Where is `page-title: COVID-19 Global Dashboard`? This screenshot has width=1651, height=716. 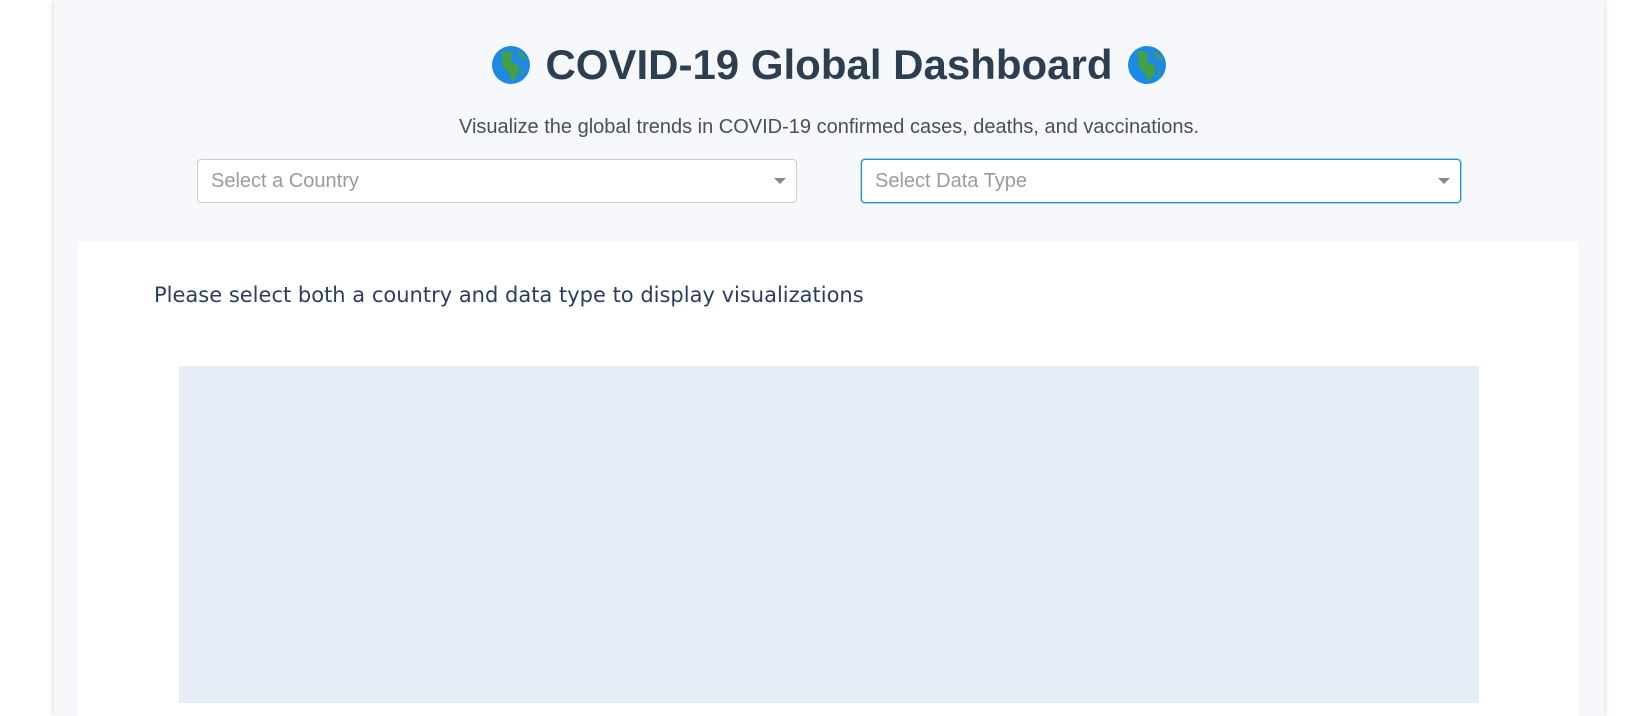 page-title: COVID-19 Global Dashboard is located at coordinates (829, 65).